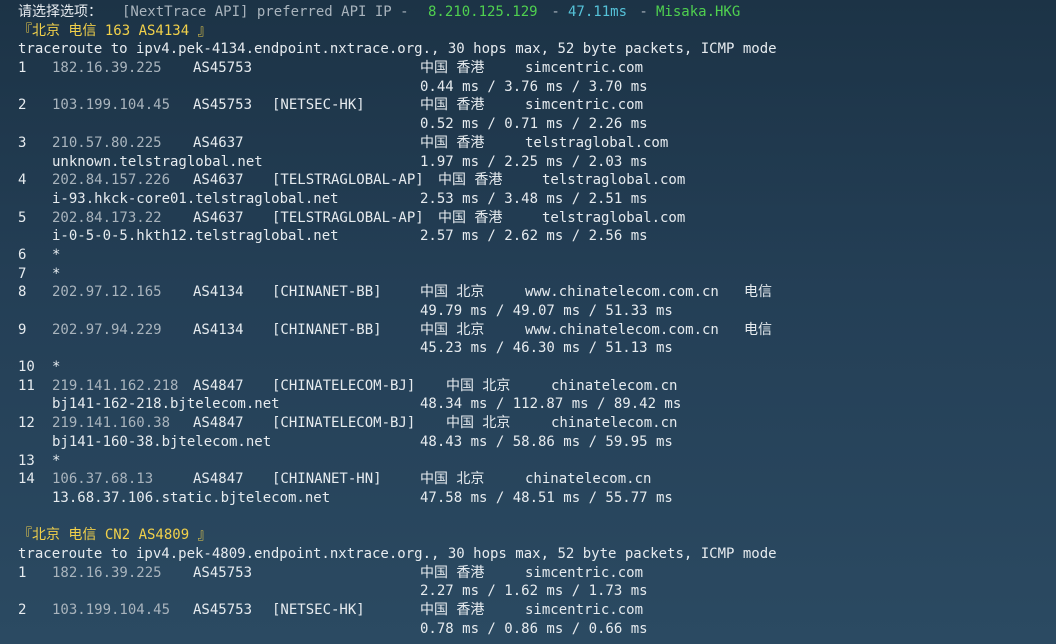 The image size is (1056, 644). Describe the element at coordinates (698, 12) in the screenshot. I see `api-node: Misaka.HKG` at that location.